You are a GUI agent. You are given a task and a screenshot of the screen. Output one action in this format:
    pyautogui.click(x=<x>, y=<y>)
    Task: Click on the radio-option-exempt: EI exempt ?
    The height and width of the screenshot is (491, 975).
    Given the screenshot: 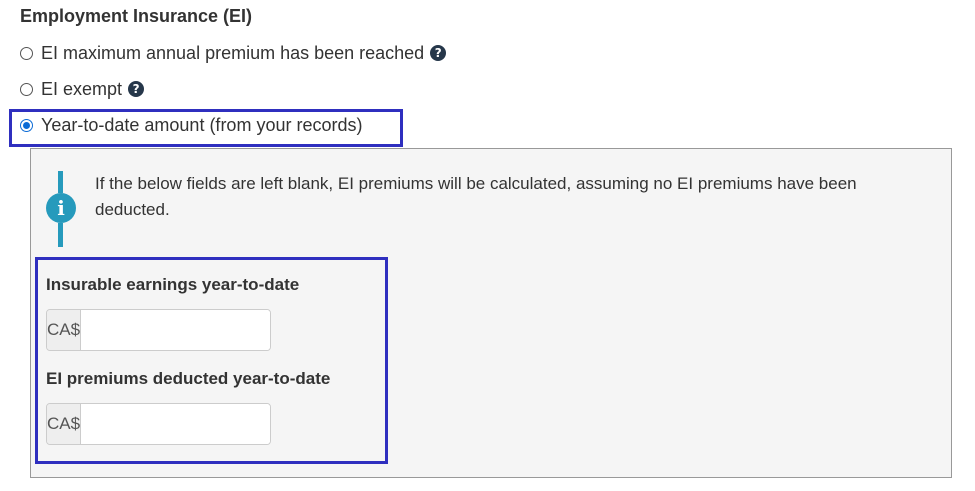 What is the action you would take?
    pyautogui.click(x=82, y=89)
    